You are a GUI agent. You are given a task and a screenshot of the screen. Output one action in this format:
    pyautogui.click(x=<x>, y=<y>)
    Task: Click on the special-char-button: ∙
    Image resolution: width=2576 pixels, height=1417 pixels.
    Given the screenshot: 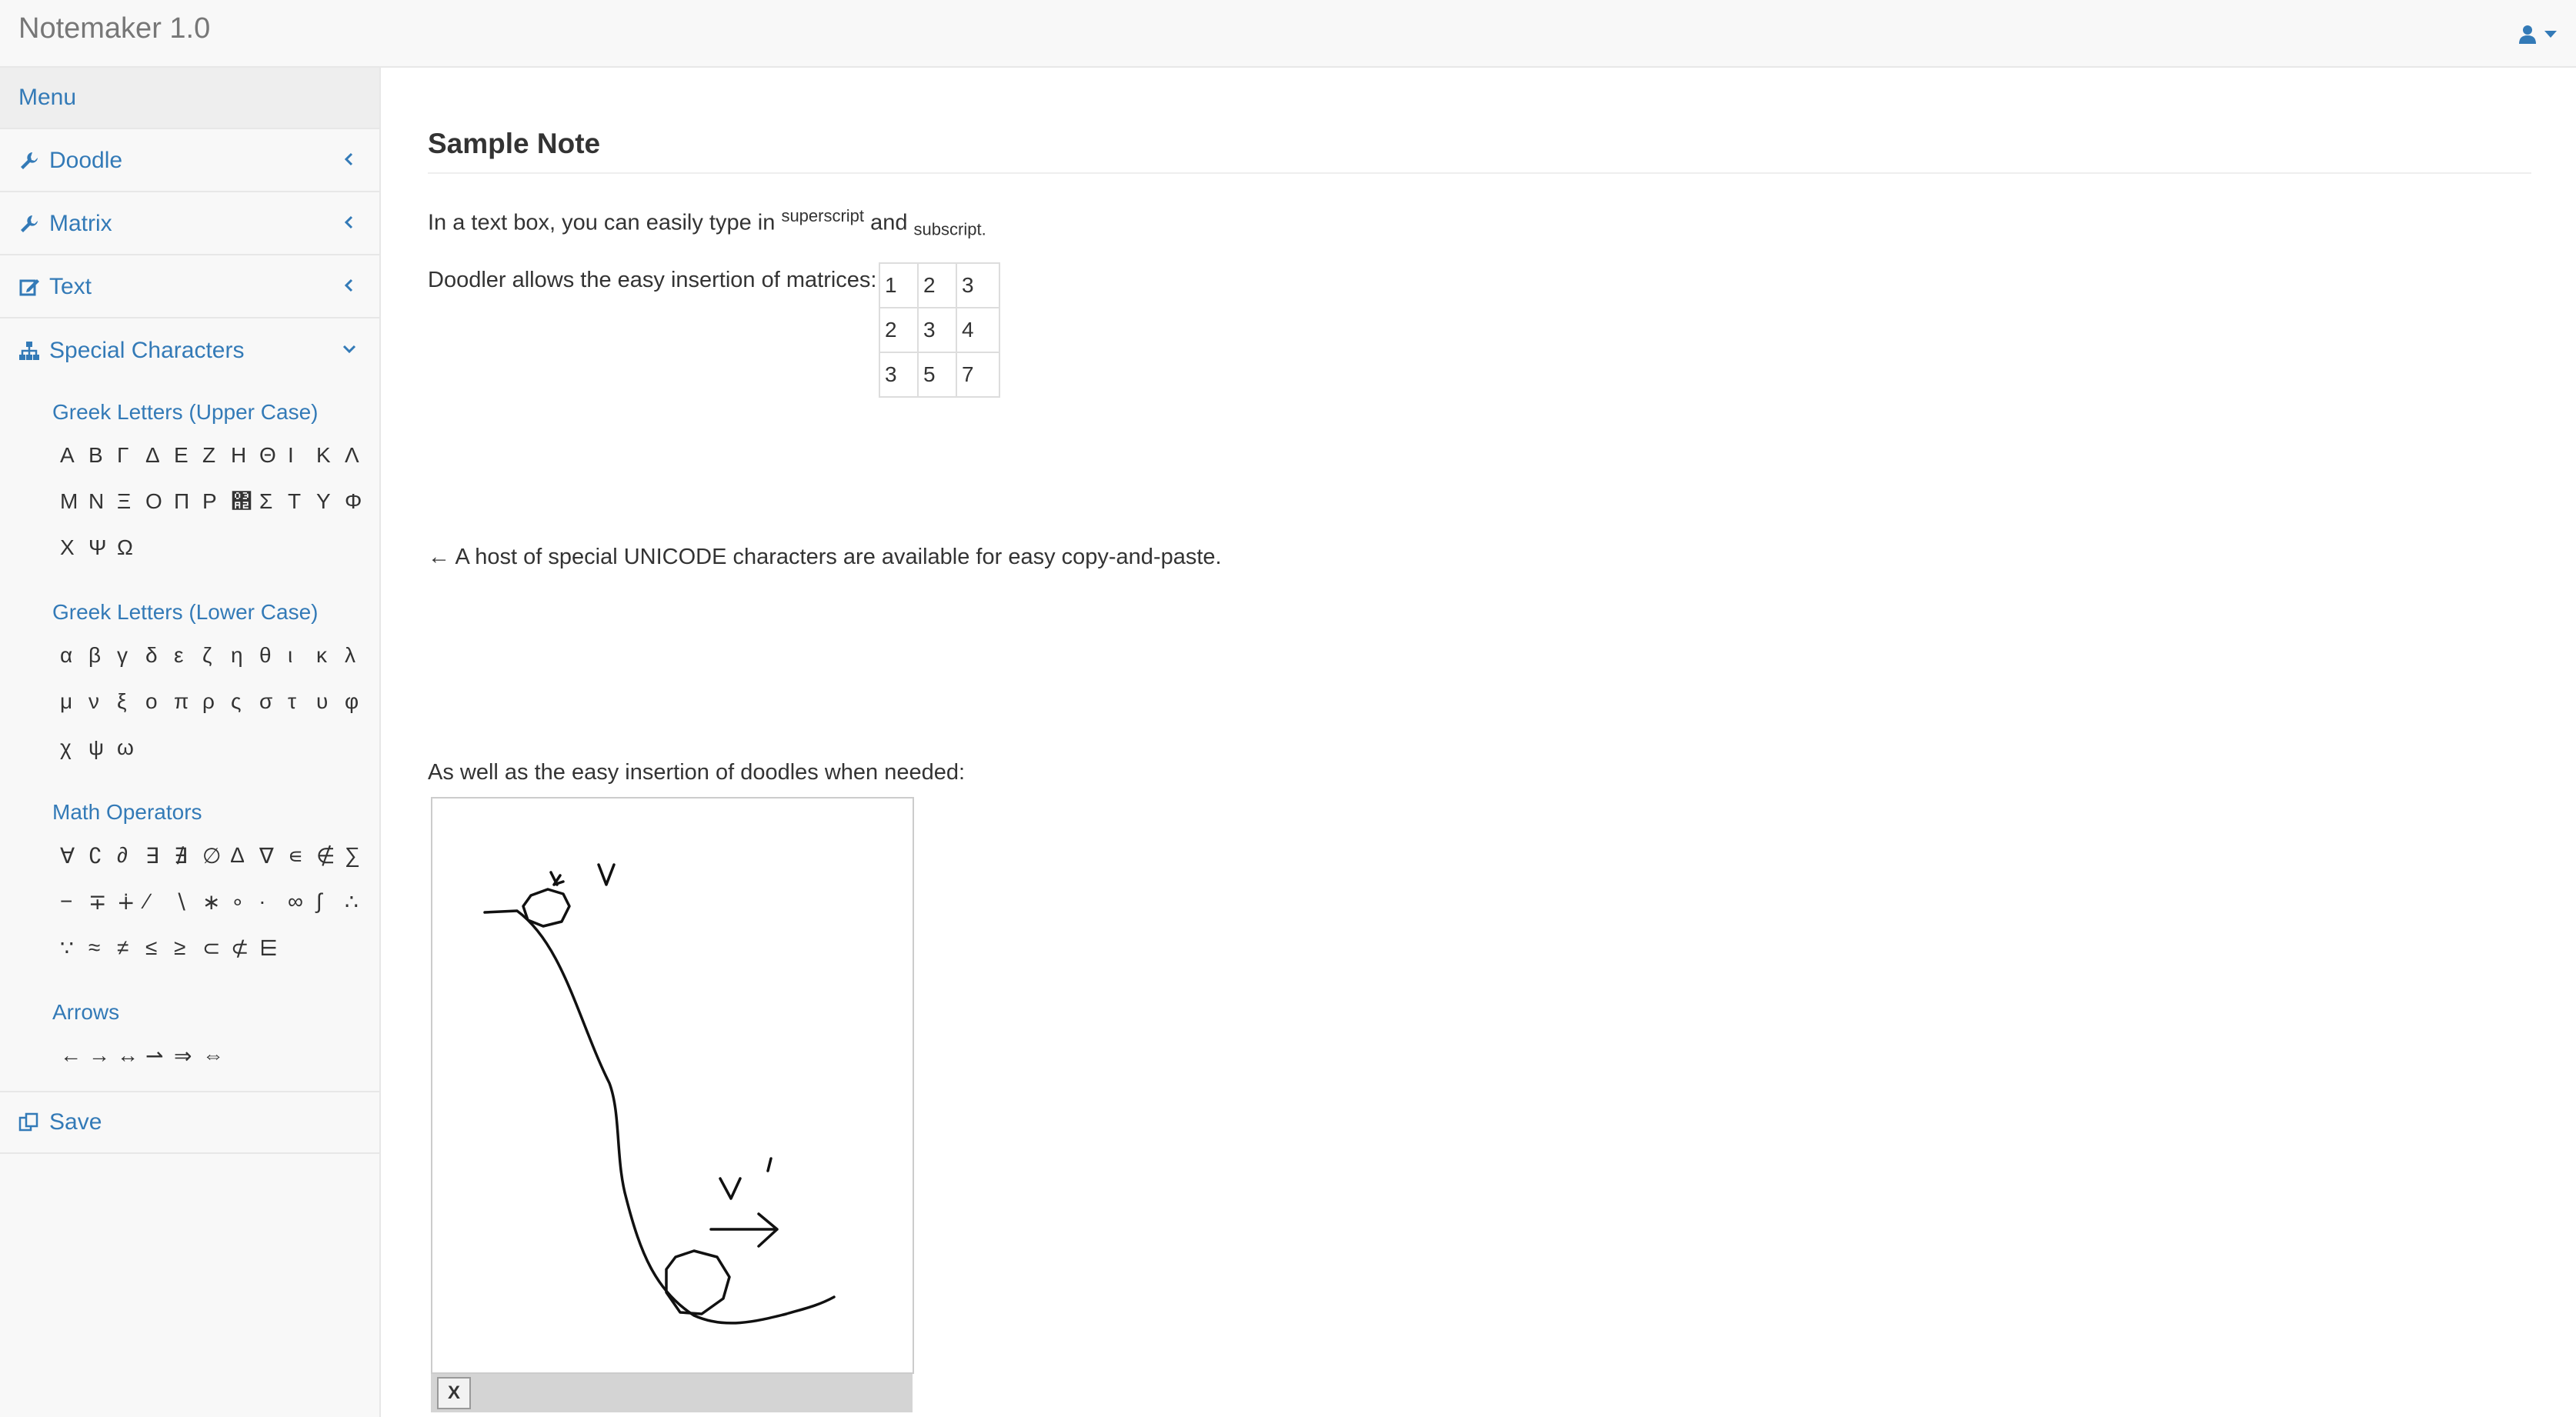 What is the action you would take?
    pyautogui.click(x=273, y=902)
    